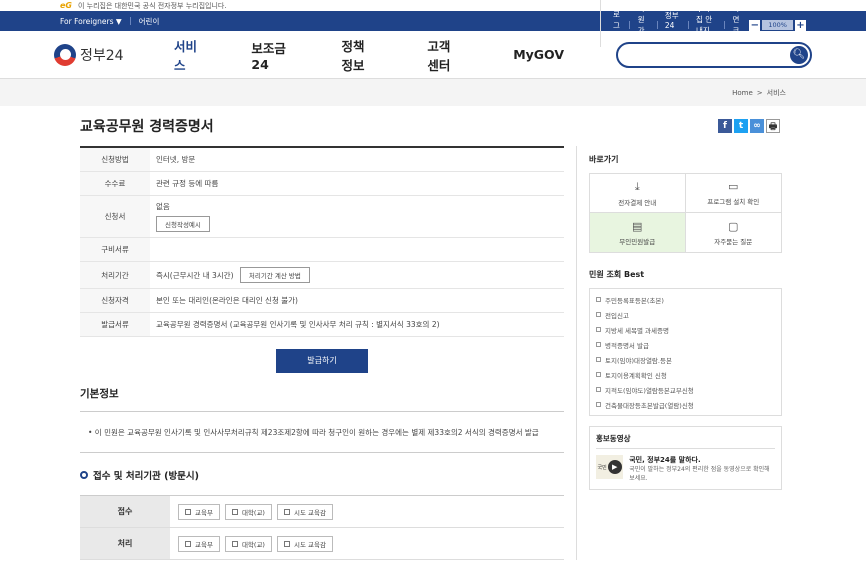 Image resolution: width=866 pixels, height=565 pixels. I want to click on link-icon: ∞, so click(757, 126).